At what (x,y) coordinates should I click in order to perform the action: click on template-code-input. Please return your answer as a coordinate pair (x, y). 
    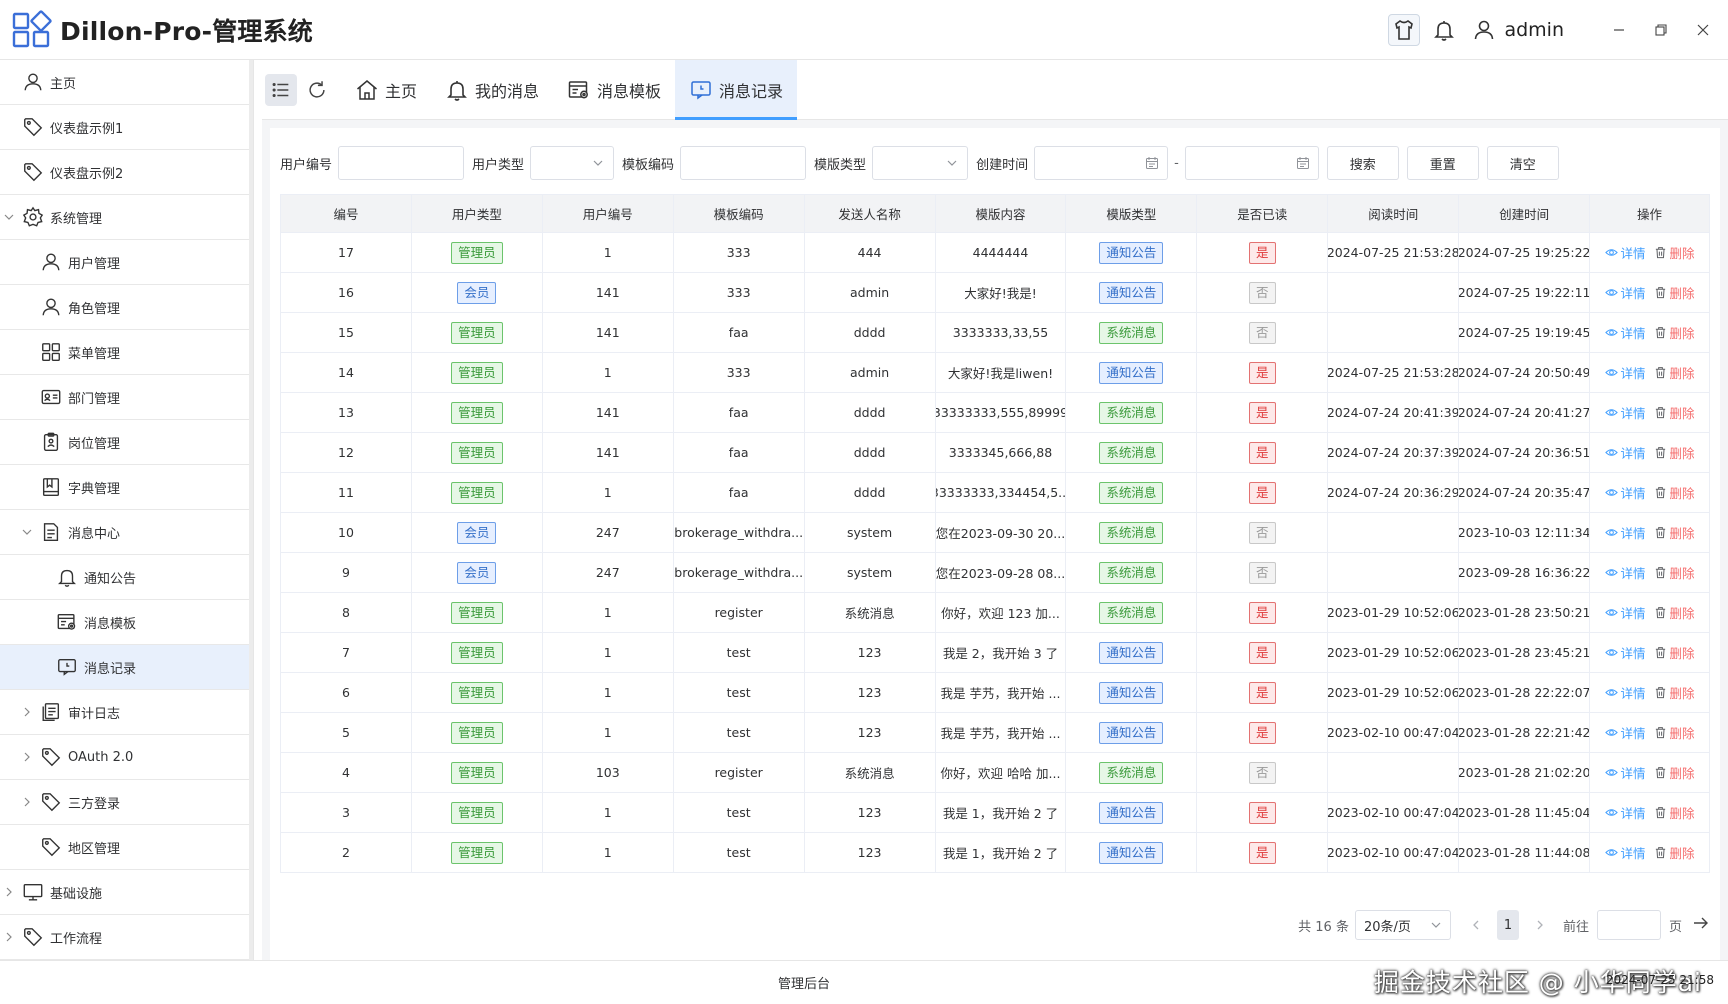
    Looking at the image, I should click on (743, 163).